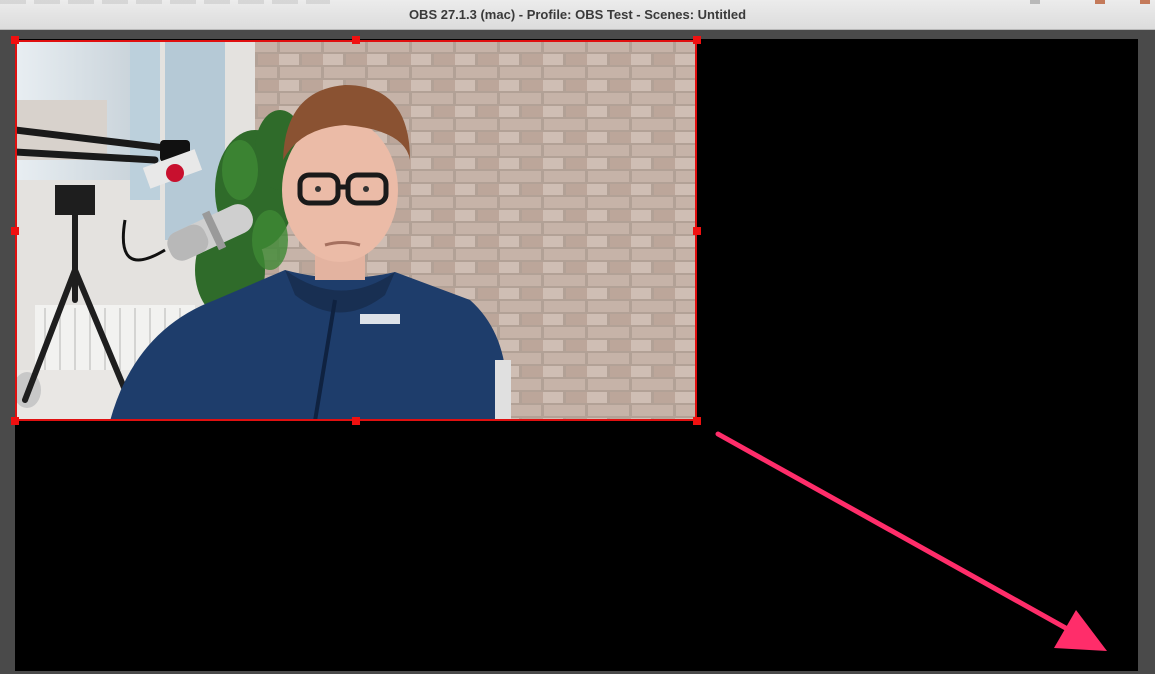  I want to click on resize-handle-top-right, so click(697, 40).